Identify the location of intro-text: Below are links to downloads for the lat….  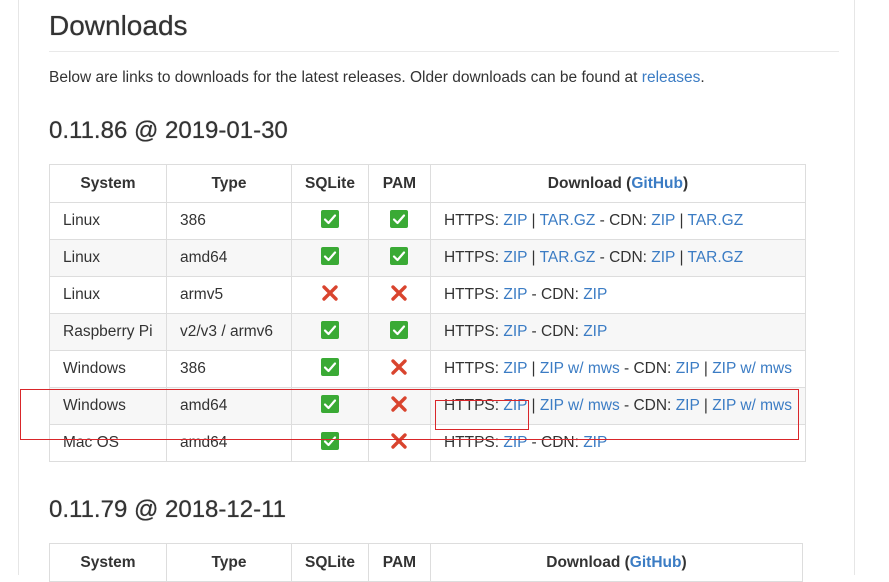
(345, 77).